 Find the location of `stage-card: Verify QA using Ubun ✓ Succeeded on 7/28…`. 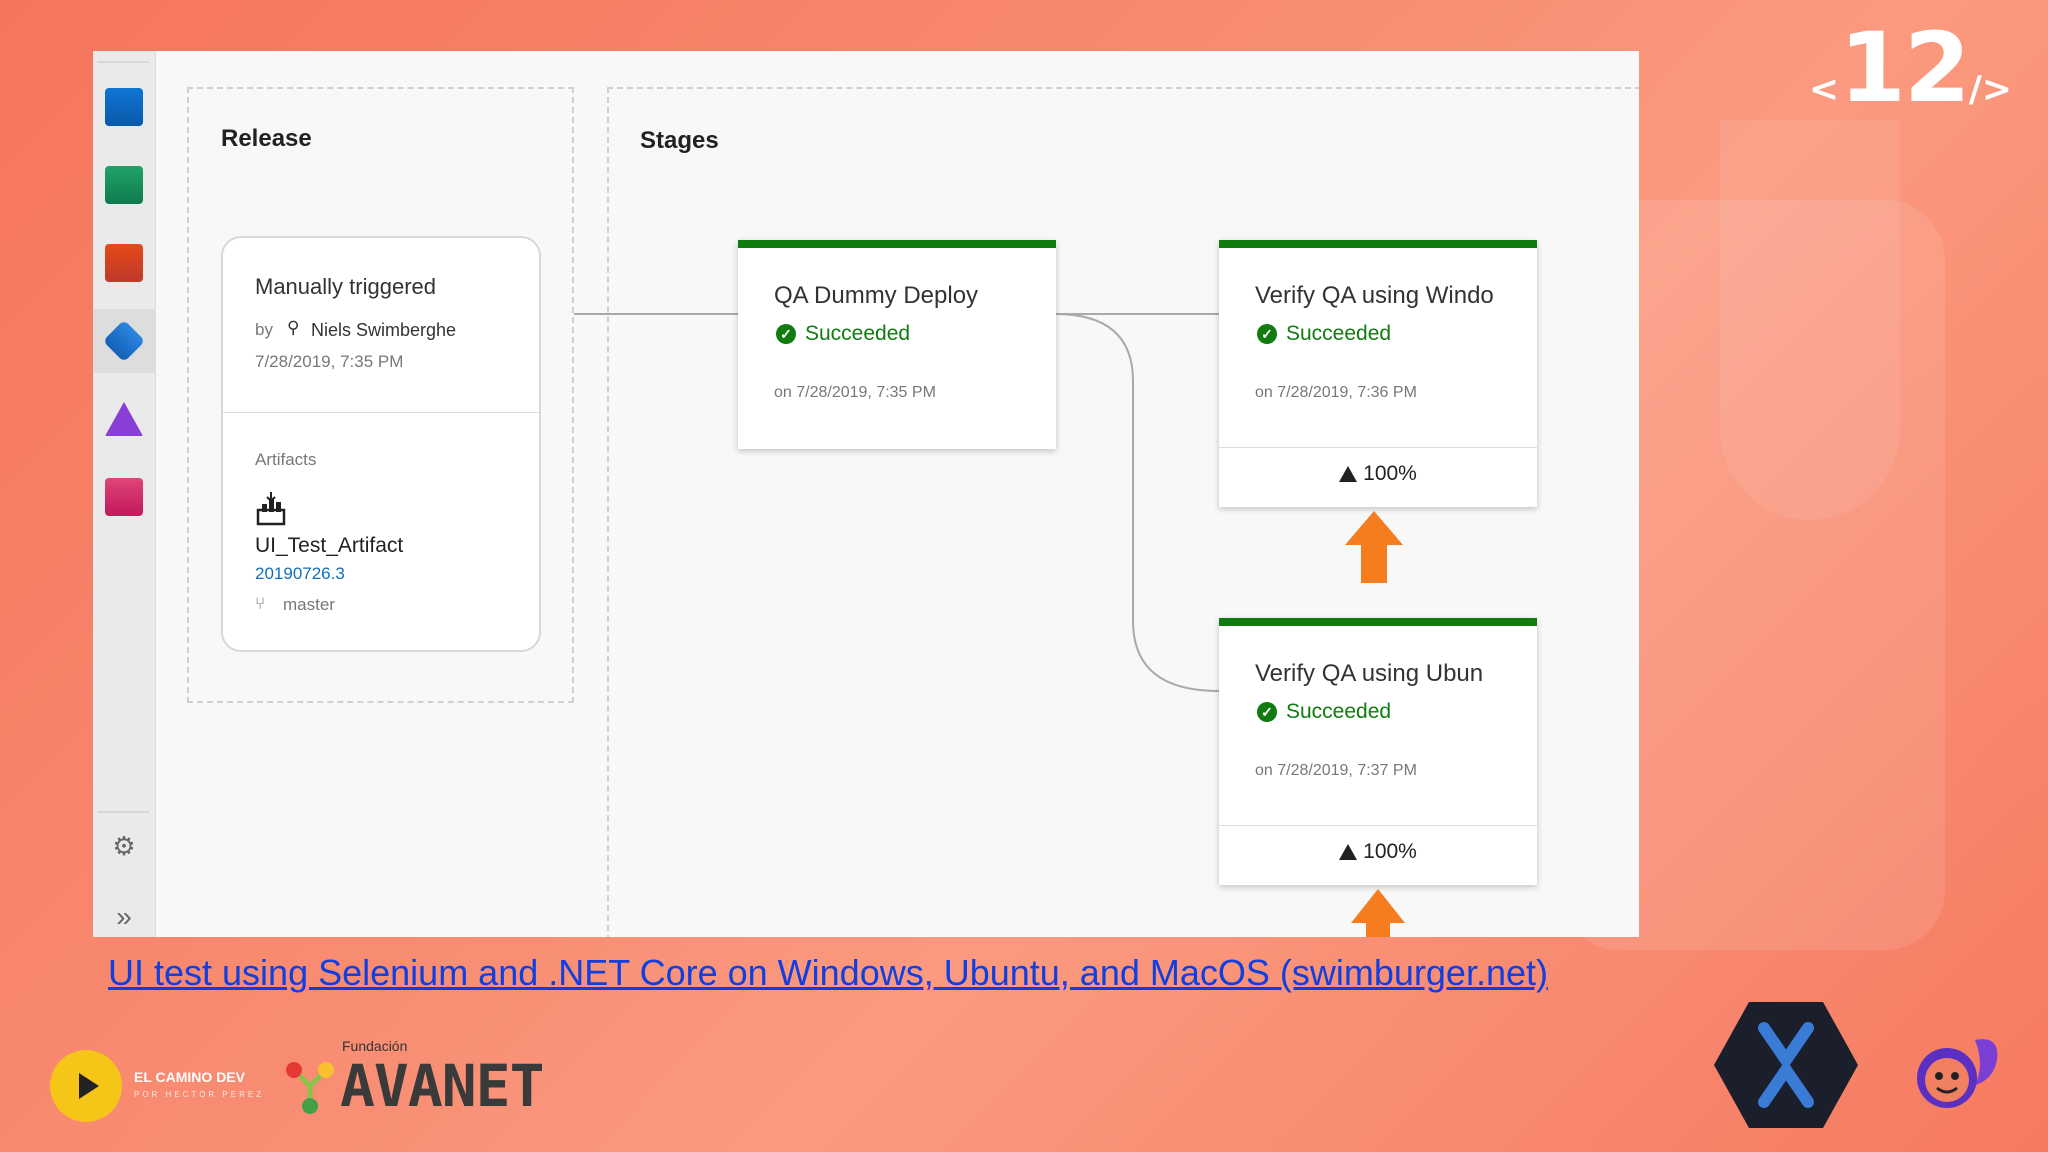

stage-card: Verify QA using Ubun ✓ Succeeded on 7/28… is located at coordinates (1378, 751).